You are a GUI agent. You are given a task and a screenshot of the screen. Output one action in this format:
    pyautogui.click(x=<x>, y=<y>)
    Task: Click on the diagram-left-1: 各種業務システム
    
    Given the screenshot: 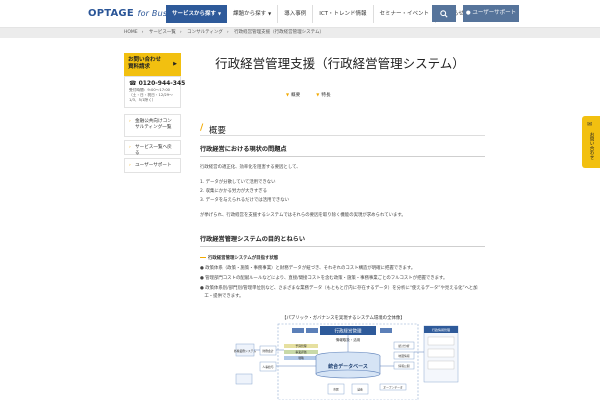 What is the action you would take?
    pyautogui.click(x=245, y=351)
    